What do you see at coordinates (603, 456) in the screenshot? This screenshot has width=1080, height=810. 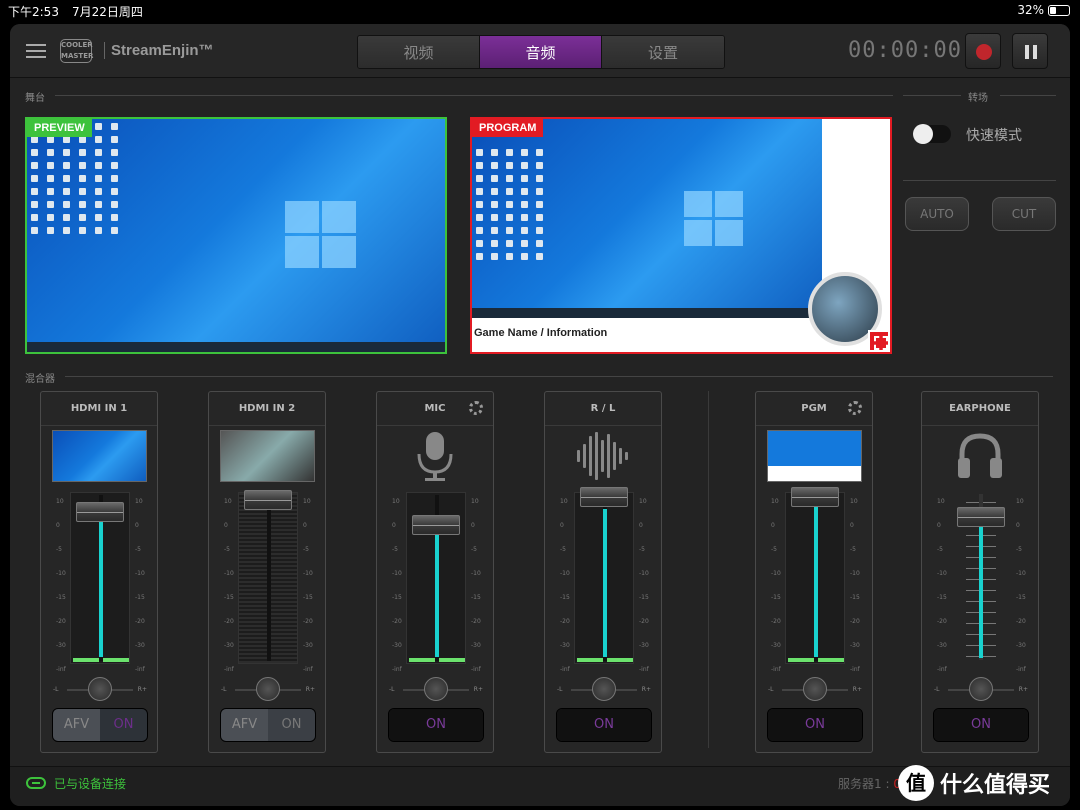 I see `waveform-icon` at bounding box center [603, 456].